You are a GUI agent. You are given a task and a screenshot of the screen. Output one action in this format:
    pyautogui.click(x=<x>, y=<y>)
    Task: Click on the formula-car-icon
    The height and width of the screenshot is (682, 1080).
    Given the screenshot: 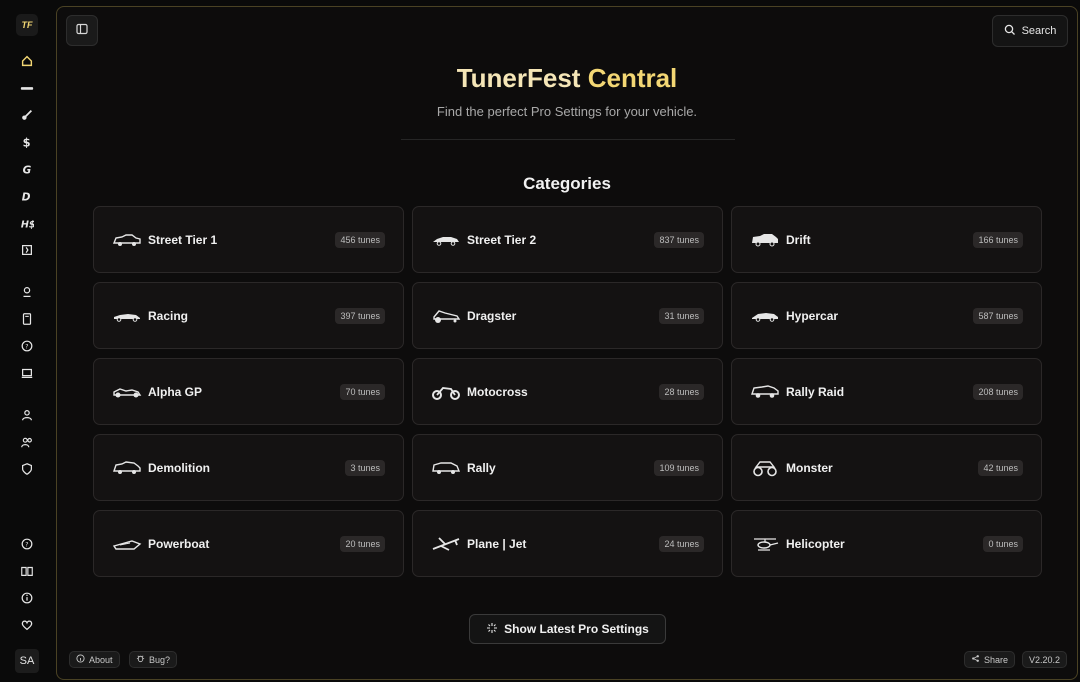 What is the action you would take?
    pyautogui.click(x=127, y=392)
    